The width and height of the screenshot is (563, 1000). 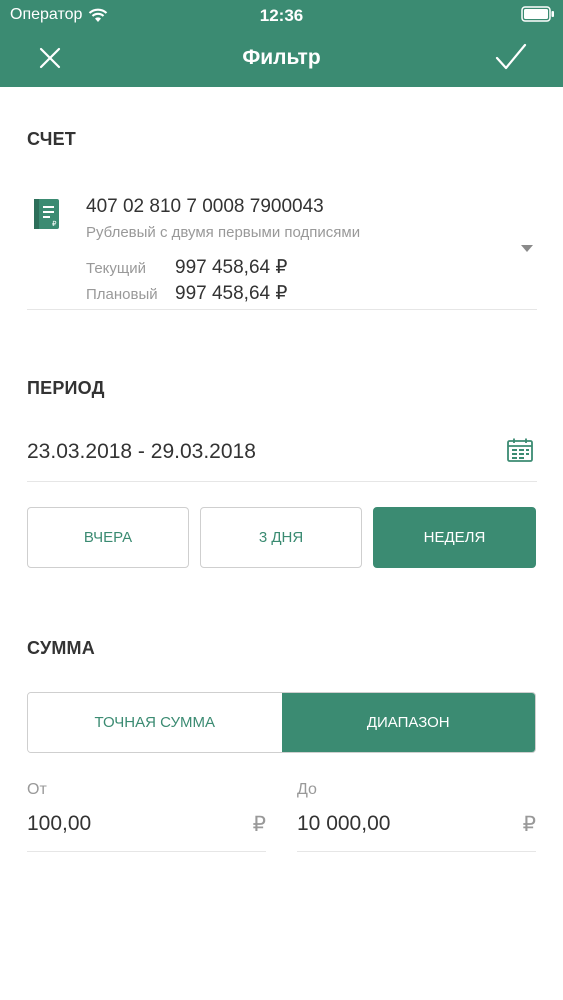 I want to click on planned-balance-row: Плановый 997 458,64 ₽, so click(x=186, y=293).